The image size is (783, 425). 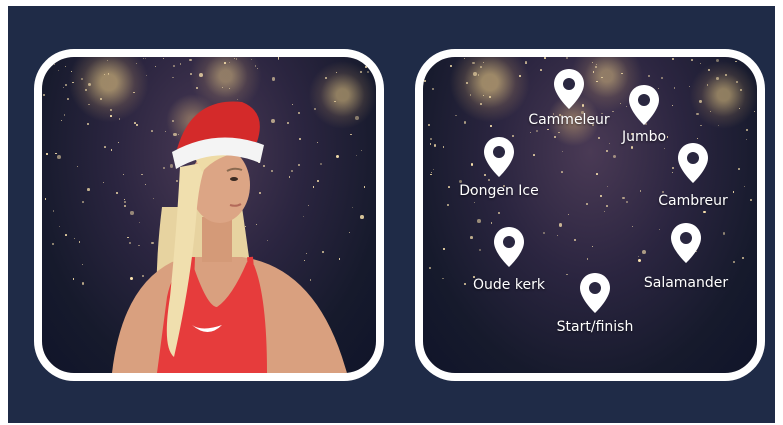 I want to click on location-label-start-finish: Start/finish, so click(x=595, y=327).